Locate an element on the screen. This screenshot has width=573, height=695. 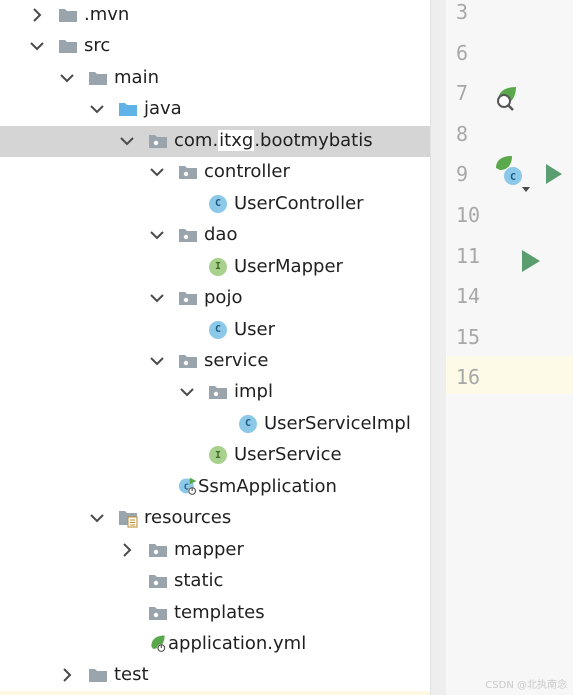
tree-item-userservice: I UserService is located at coordinates (215, 455).